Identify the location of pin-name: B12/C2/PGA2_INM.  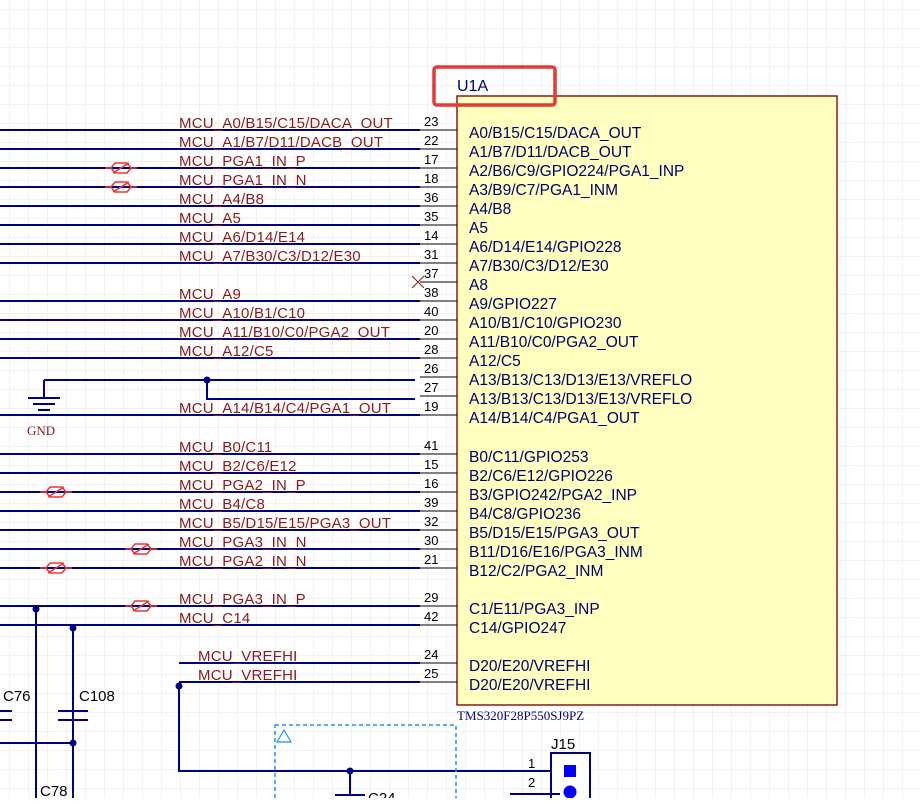
(536, 571).